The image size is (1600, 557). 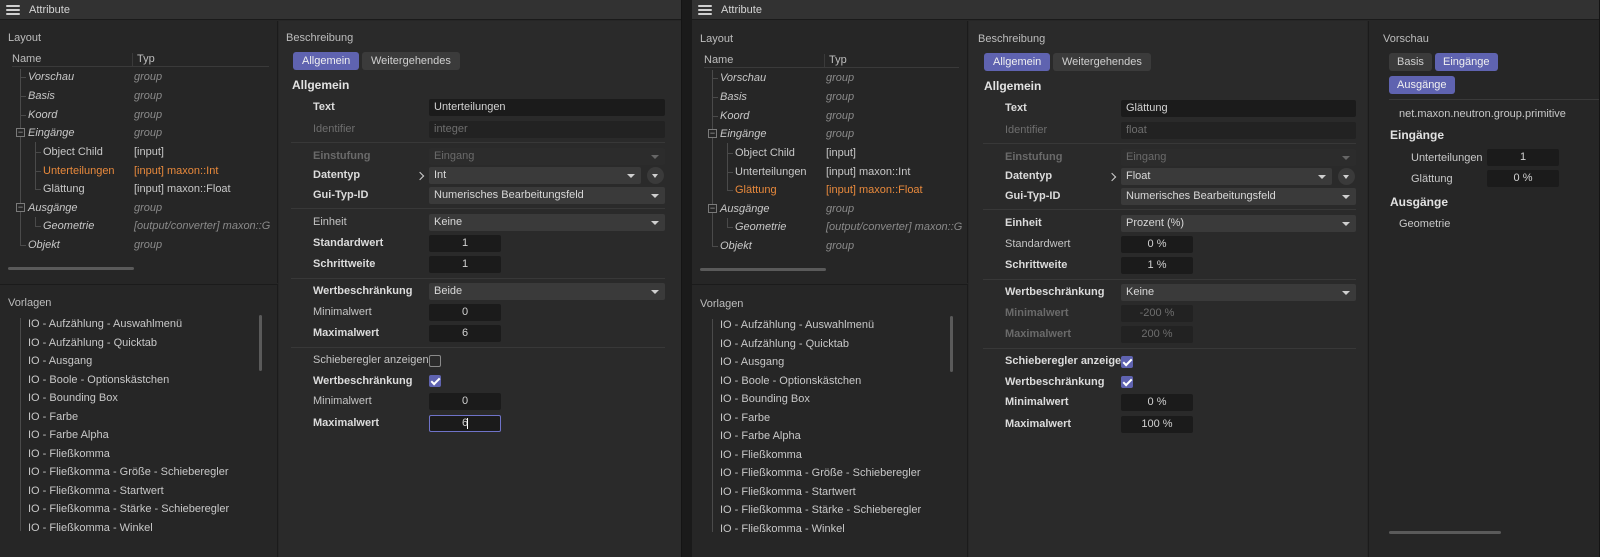 I want to click on text-field: Glättung, so click(x=1238, y=108).